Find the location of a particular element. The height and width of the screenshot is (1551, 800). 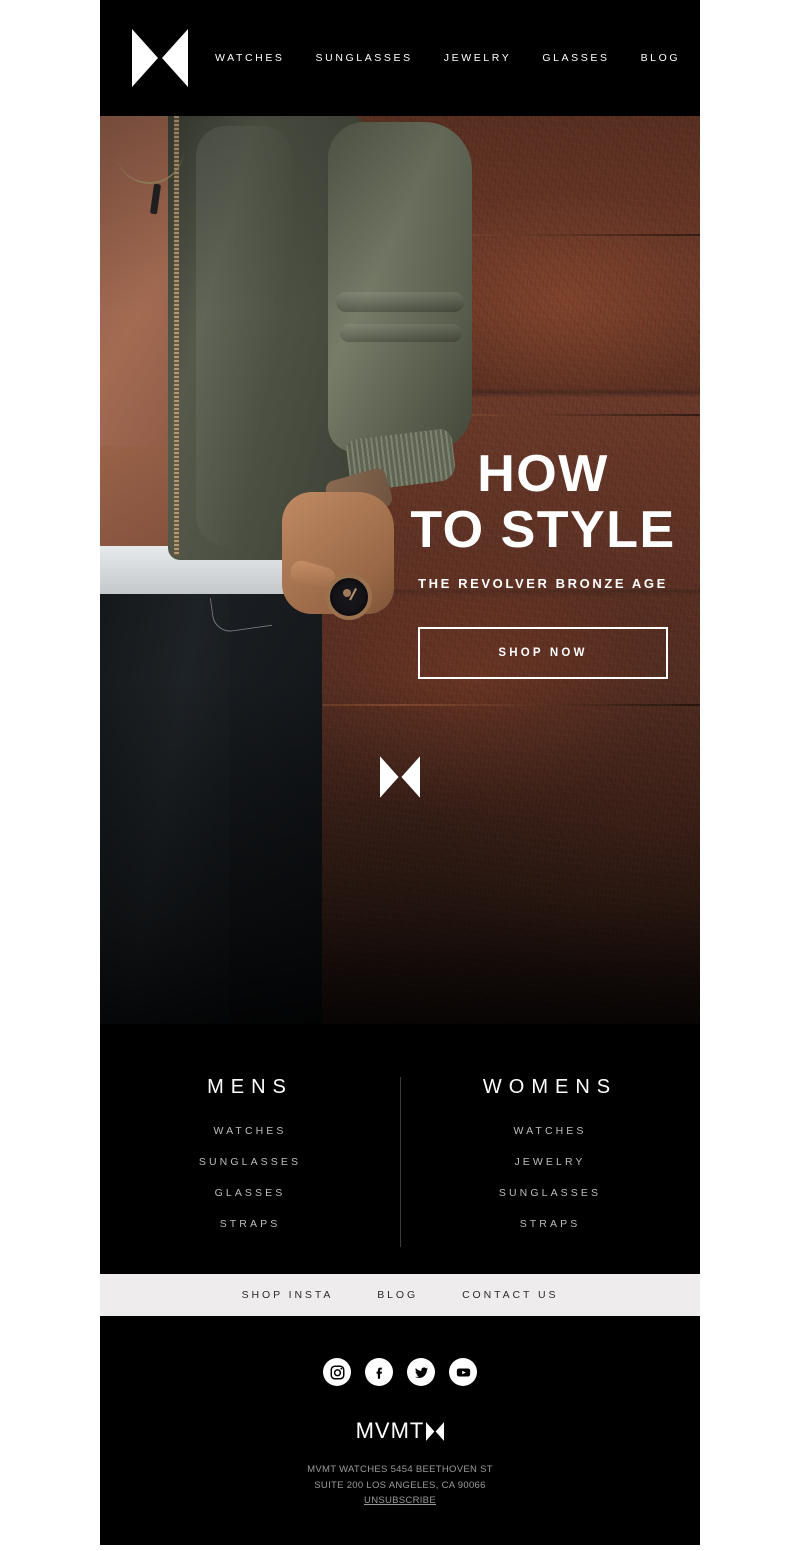

main-nav: WATCHES SUNGLASSES JEWELRY GLASSES BLOG is located at coordinates (447, 58).